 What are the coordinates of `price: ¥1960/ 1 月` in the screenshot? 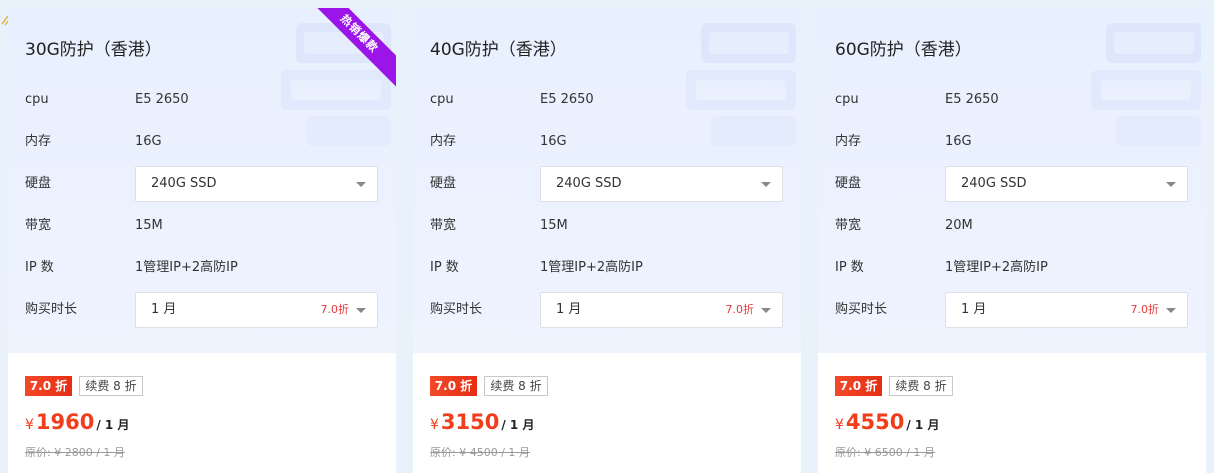 It's located at (77, 425).